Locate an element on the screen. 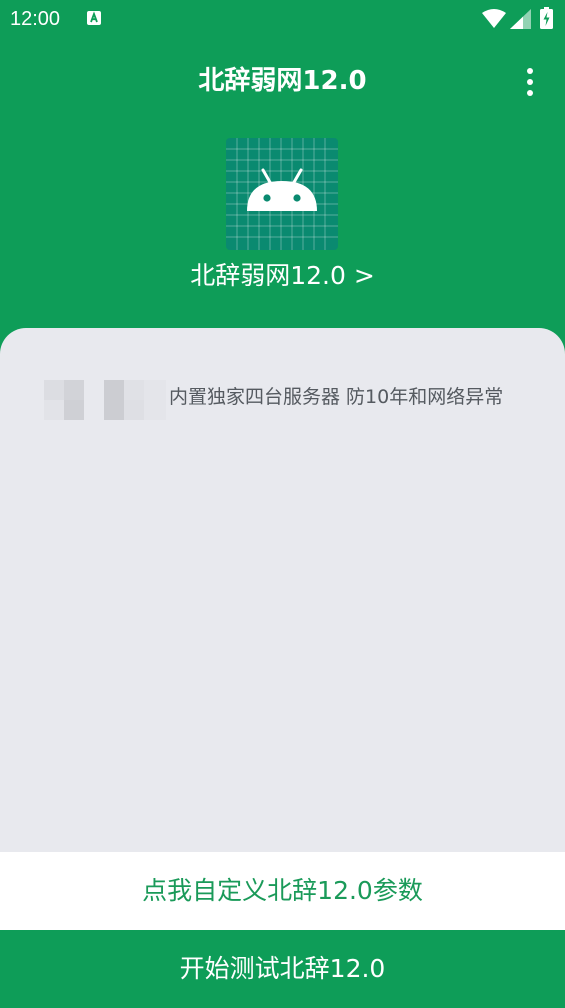 The height and width of the screenshot is (1008, 565). start-test-button: 开始测试北辞12.0 is located at coordinates (282, 968).